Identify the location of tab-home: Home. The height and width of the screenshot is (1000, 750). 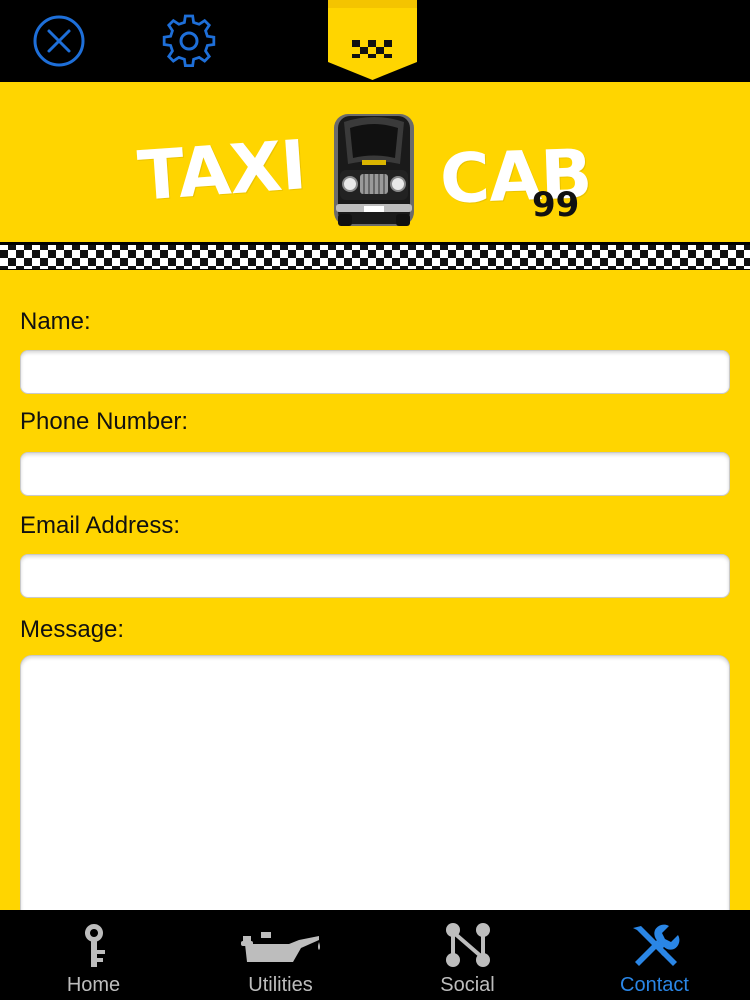
(93, 955).